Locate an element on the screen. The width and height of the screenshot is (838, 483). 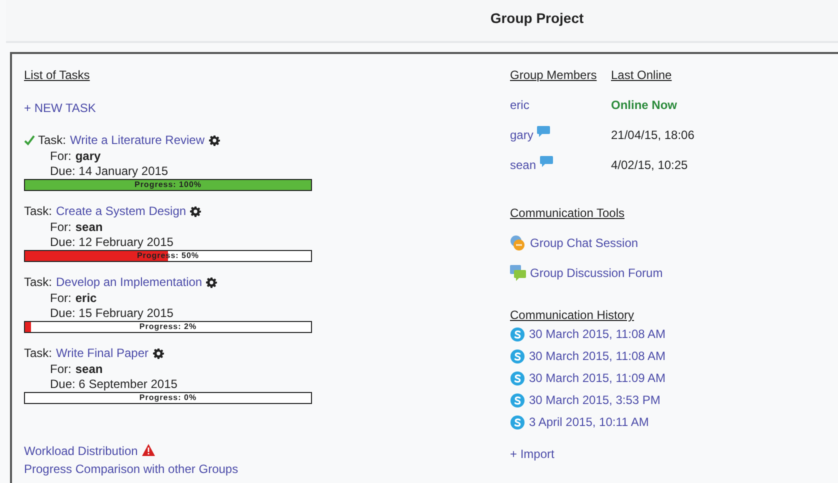
tool-link: Group Discussion Forum is located at coordinates (596, 273).